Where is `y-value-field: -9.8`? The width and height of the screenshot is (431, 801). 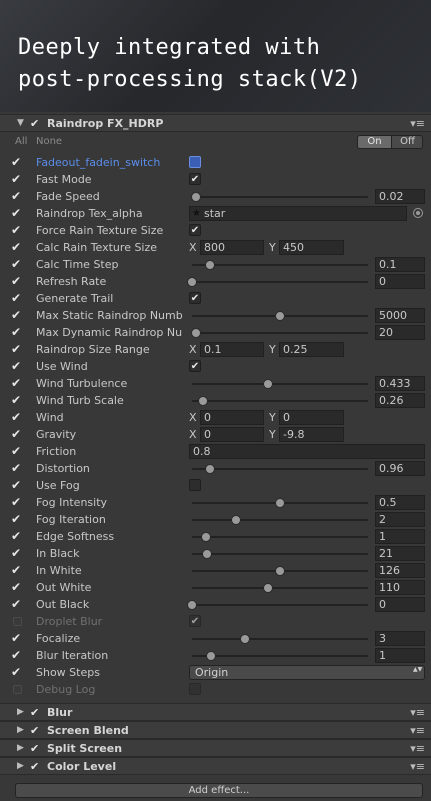
y-value-field: -9.8 is located at coordinates (311, 434).